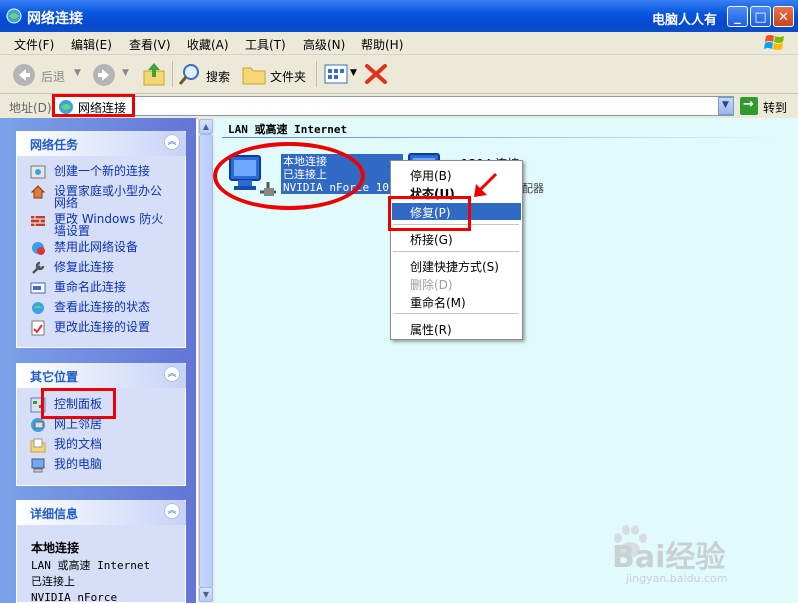  I want to click on folders-button-label: 文件夹, so click(288, 76).